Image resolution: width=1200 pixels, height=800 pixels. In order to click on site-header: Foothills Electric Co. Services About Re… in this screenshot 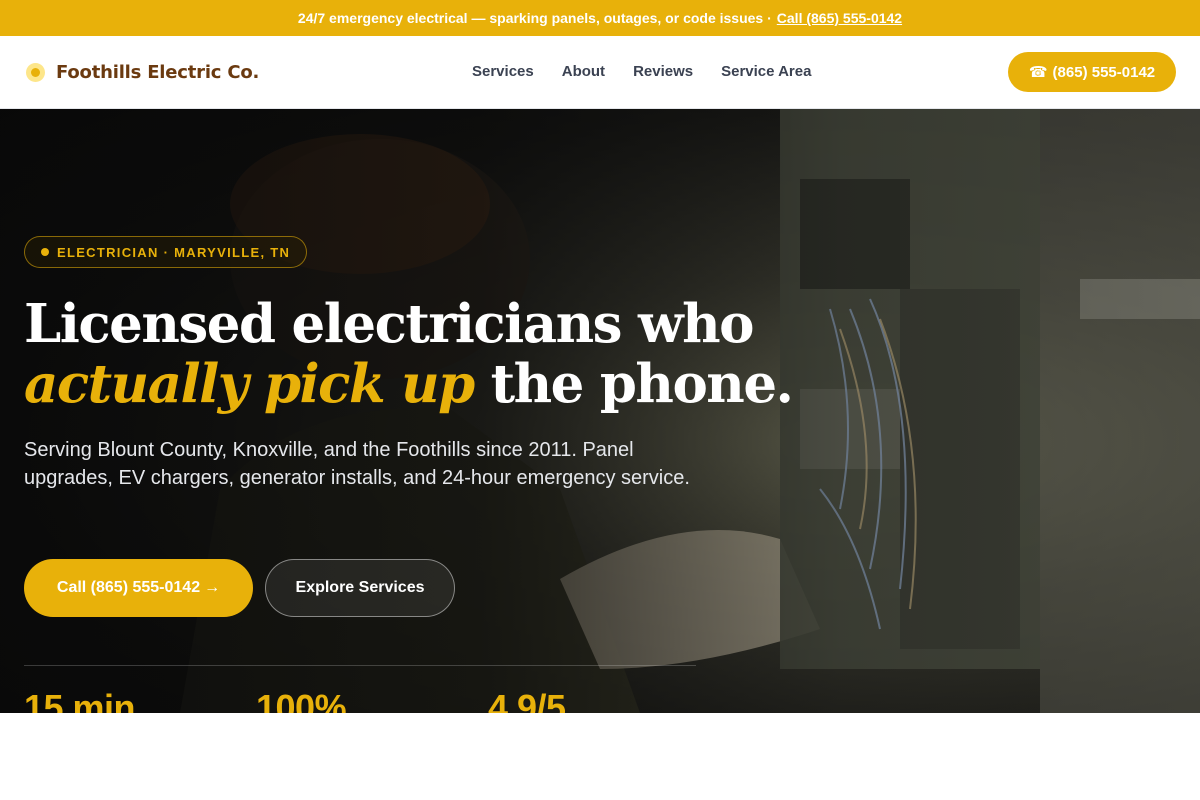, I will do `click(600, 72)`.